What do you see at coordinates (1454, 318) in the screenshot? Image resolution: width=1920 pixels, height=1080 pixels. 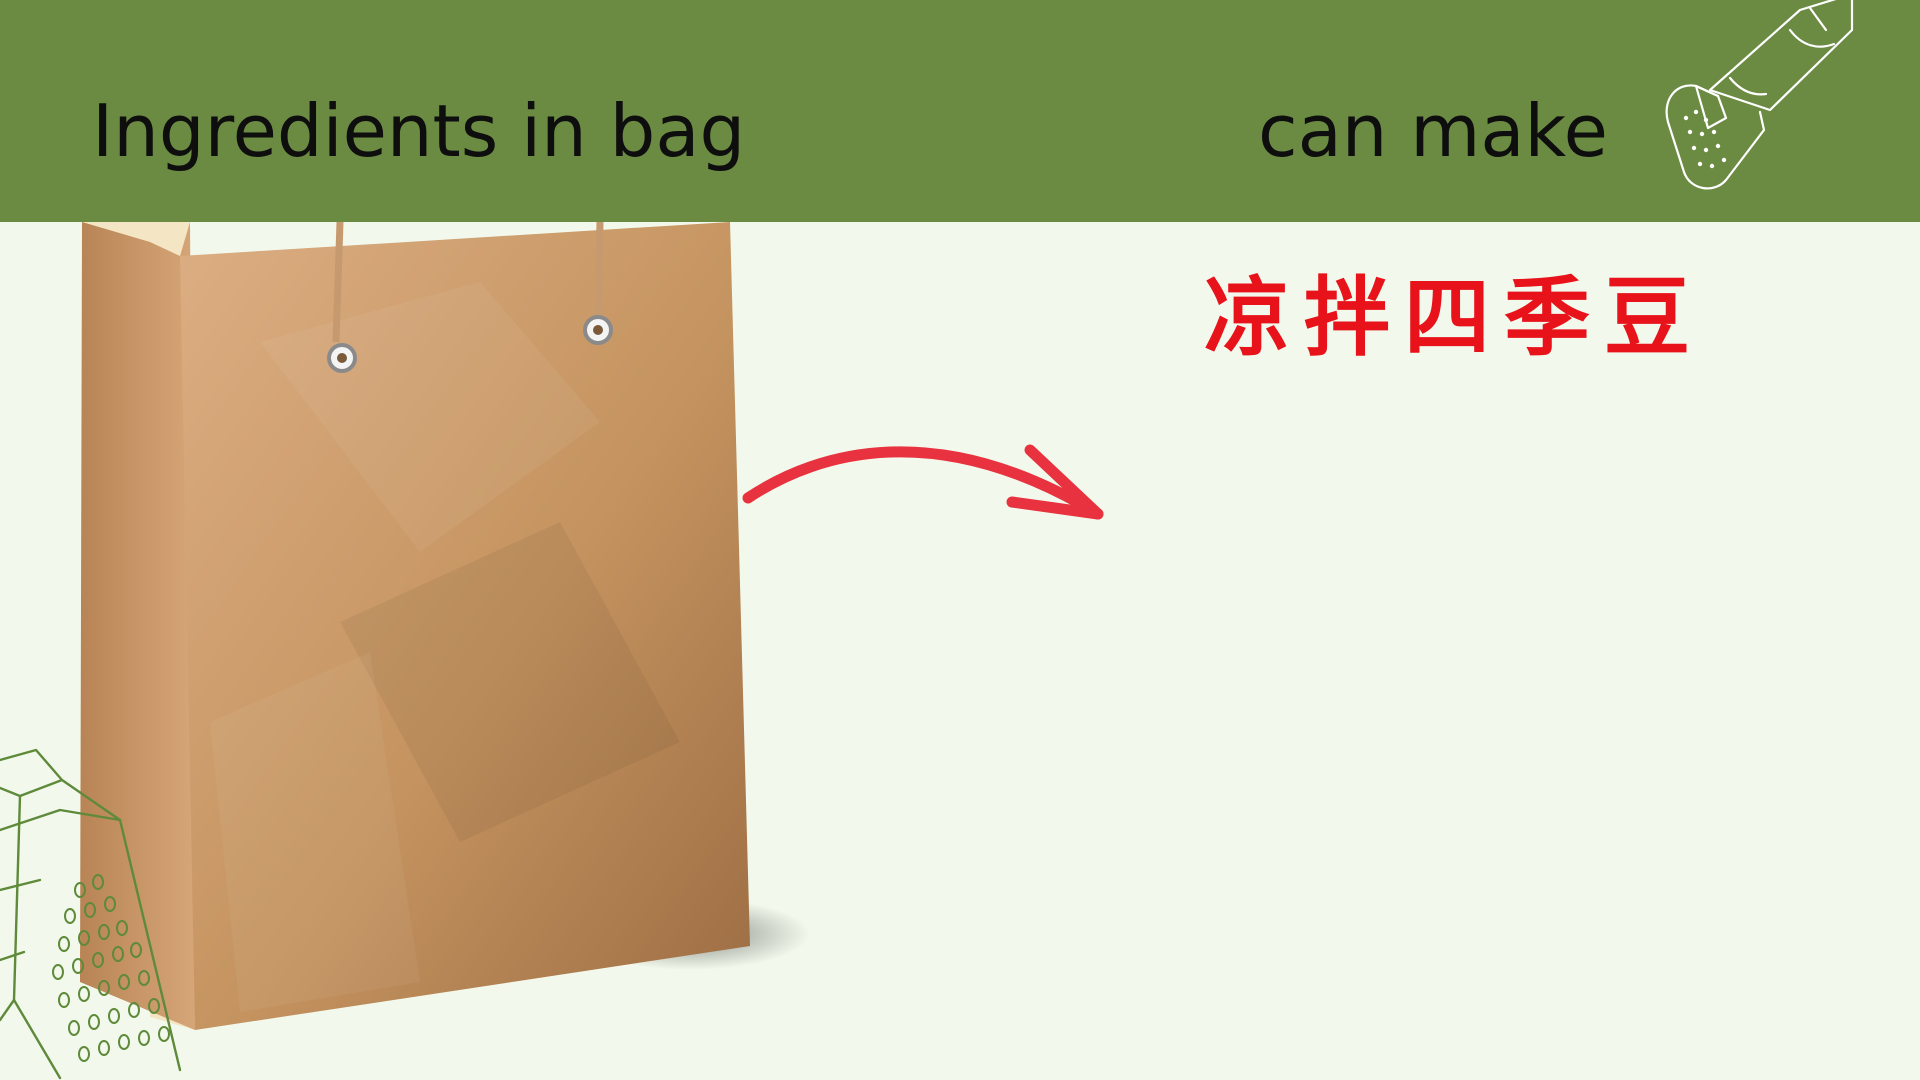 I see `dish-name: 凉拌四季豆` at bounding box center [1454, 318].